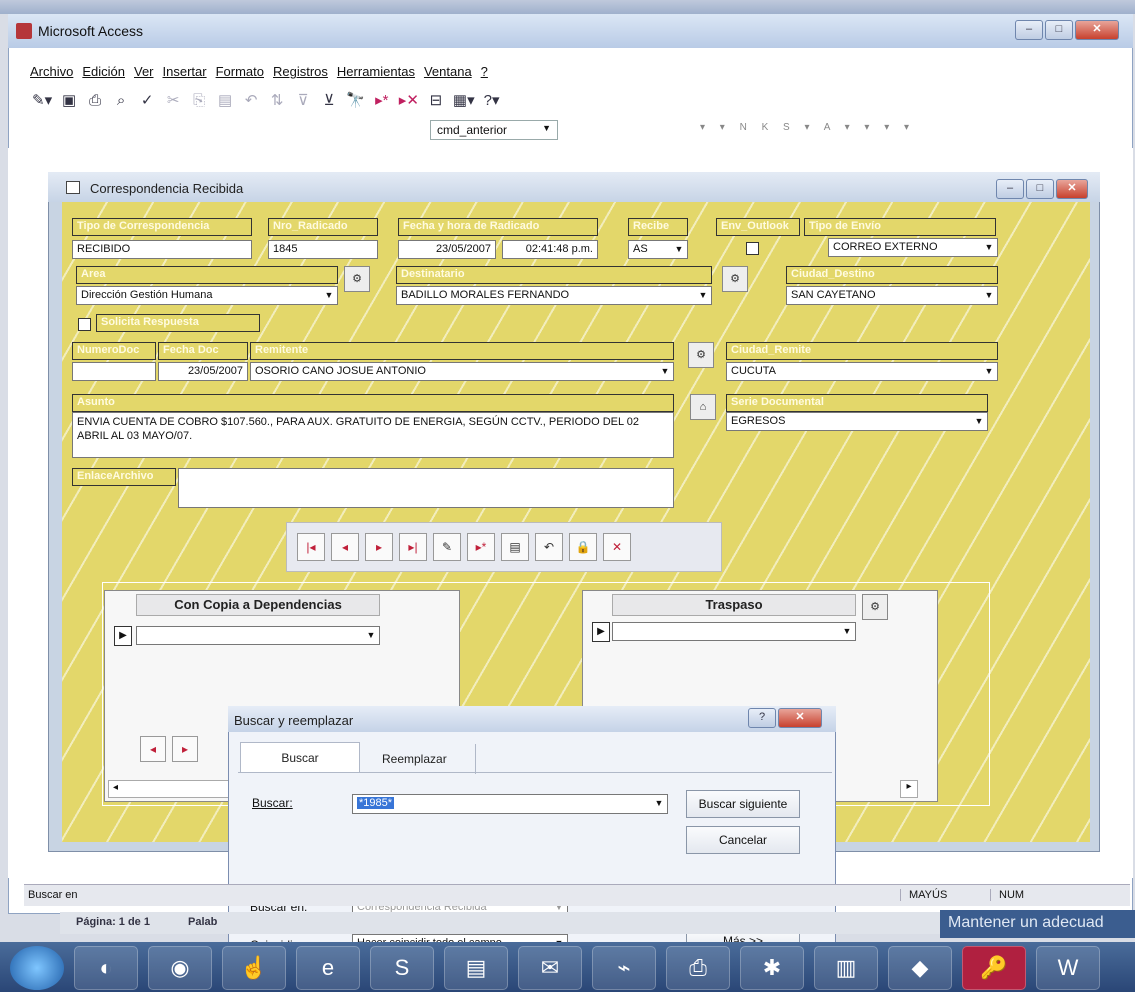  Describe the element at coordinates (162, 249) in the screenshot. I see `tipo-correspondencia-field: RECIBIDO` at that location.